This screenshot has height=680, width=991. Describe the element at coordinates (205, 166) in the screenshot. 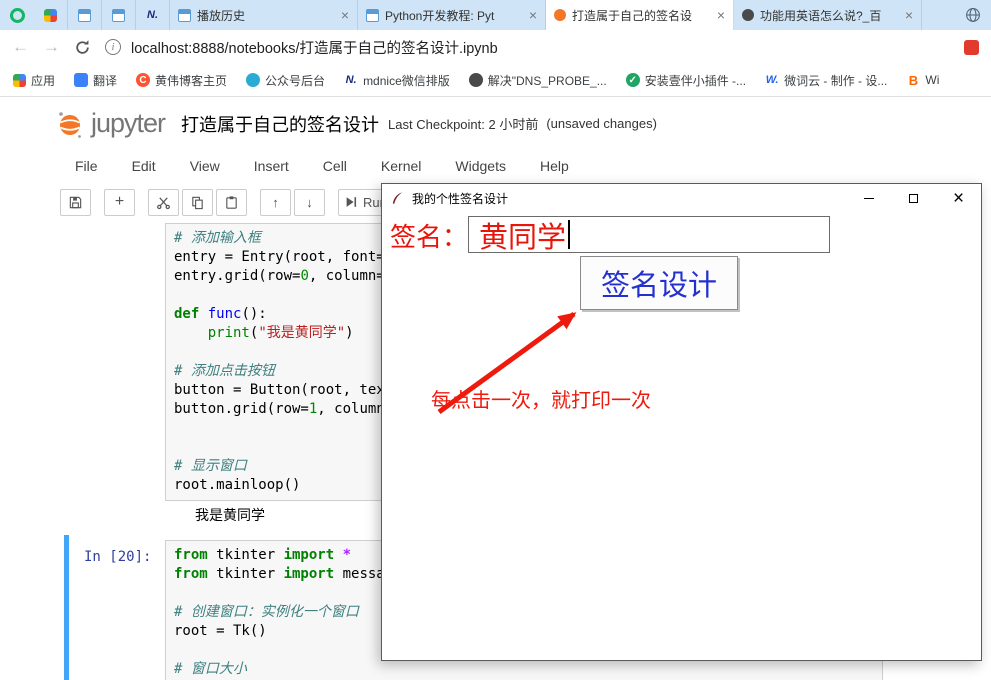

I see `menu-view: View` at that location.